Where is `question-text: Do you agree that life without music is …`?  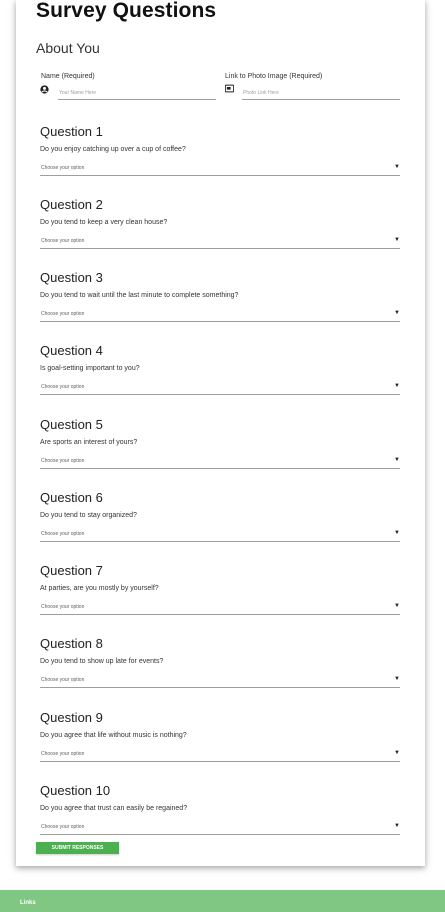 question-text: Do you agree that life without music is … is located at coordinates (113, 735).